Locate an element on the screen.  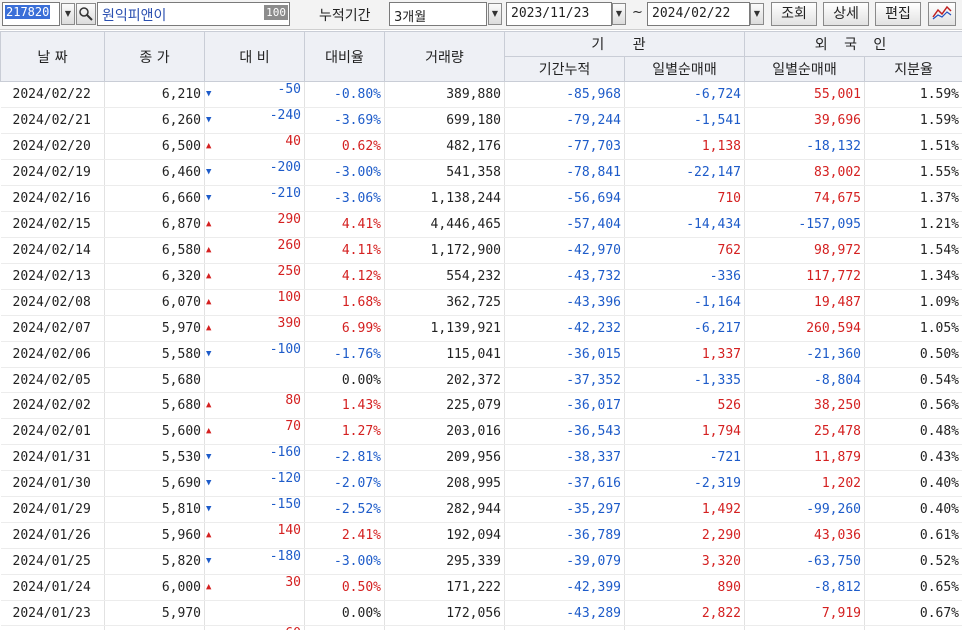
cell-change: ▼ -180 is located at coordinates (254, 561).